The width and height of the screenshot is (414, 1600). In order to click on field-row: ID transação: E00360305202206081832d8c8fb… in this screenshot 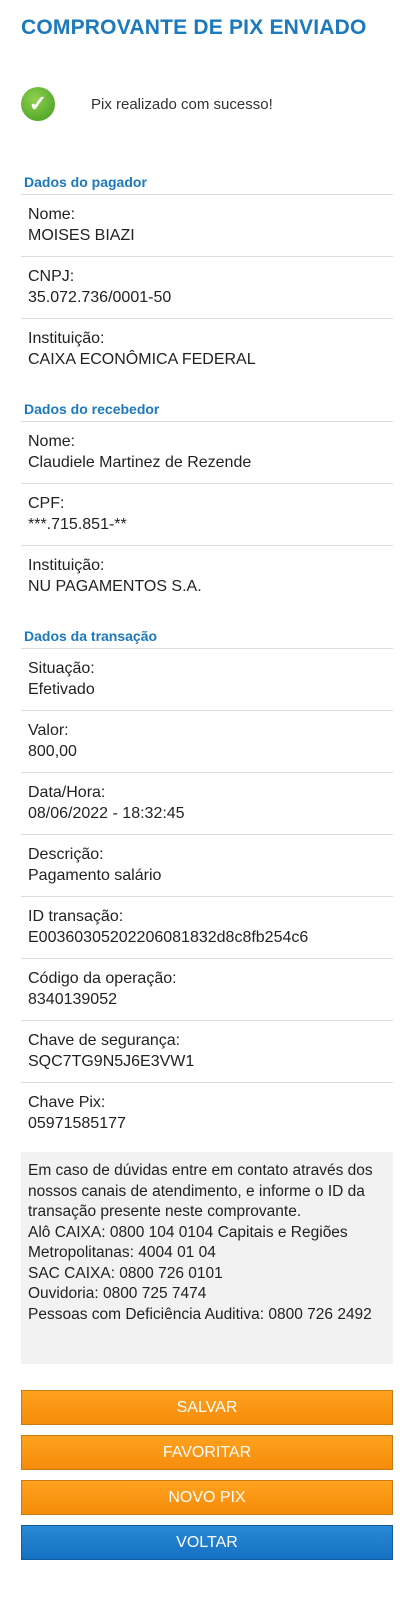, I will do `click(207, 928)`.